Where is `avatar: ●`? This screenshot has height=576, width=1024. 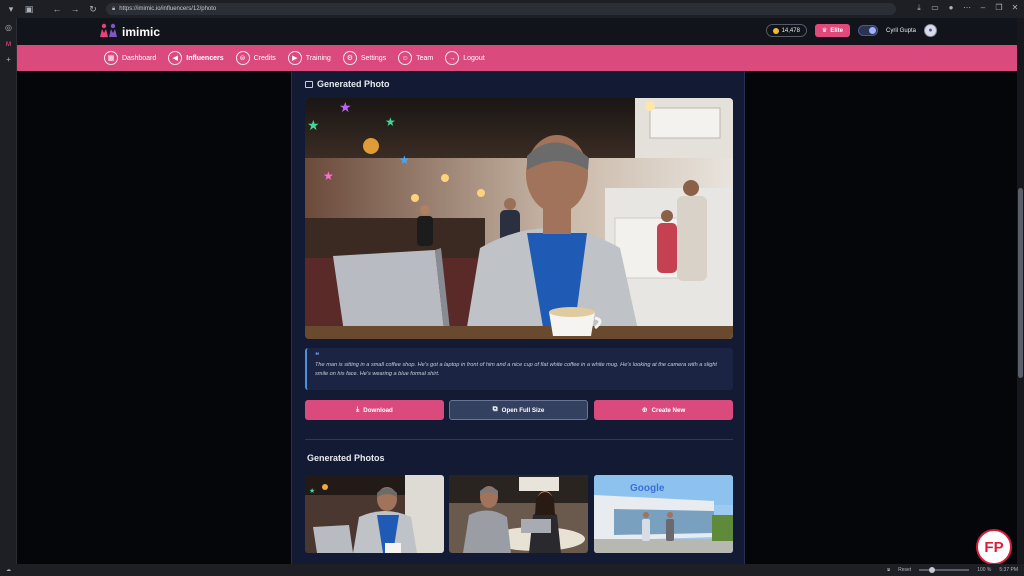 avatar: ● is located at coordinates (930, 30).